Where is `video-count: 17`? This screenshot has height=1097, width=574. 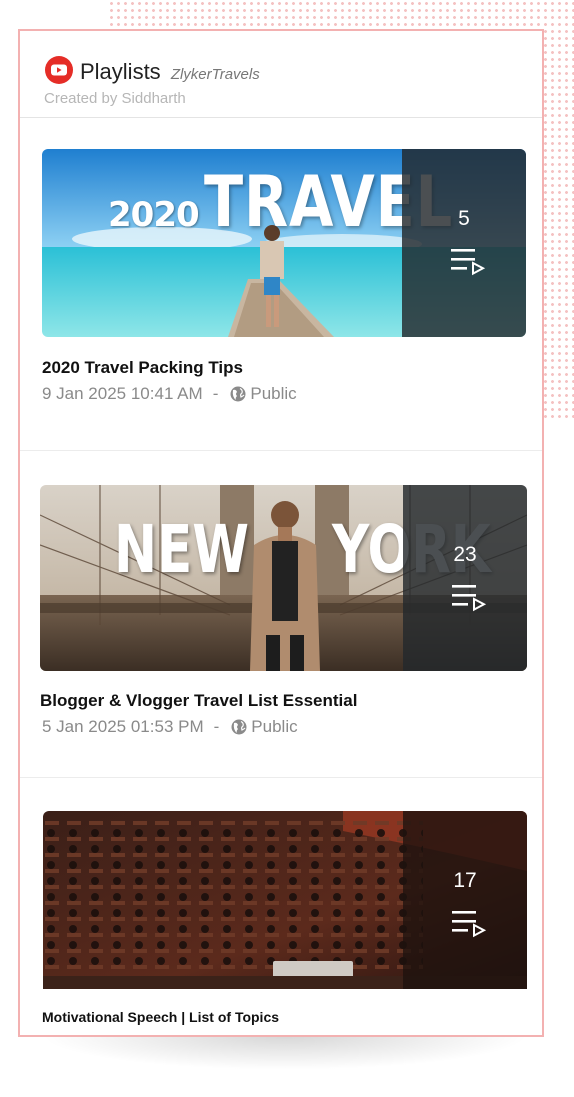 video-count: 17 is located at coordinates (465, 880).